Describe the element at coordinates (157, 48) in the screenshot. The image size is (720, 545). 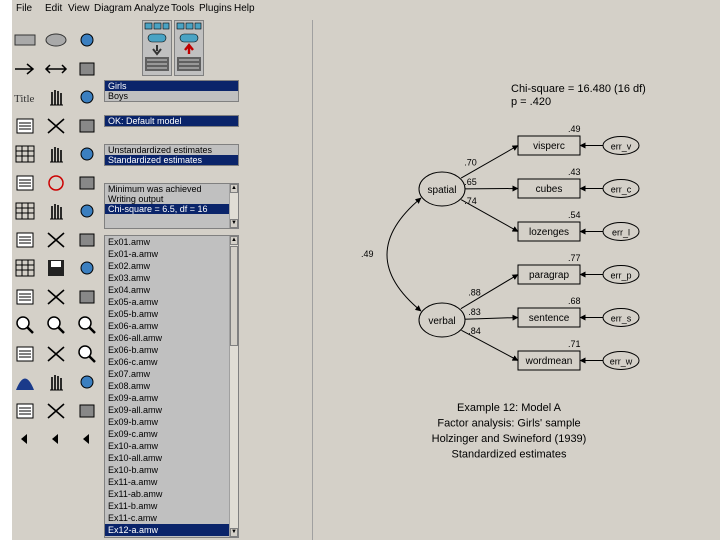
I see `view-input-button` at that location.